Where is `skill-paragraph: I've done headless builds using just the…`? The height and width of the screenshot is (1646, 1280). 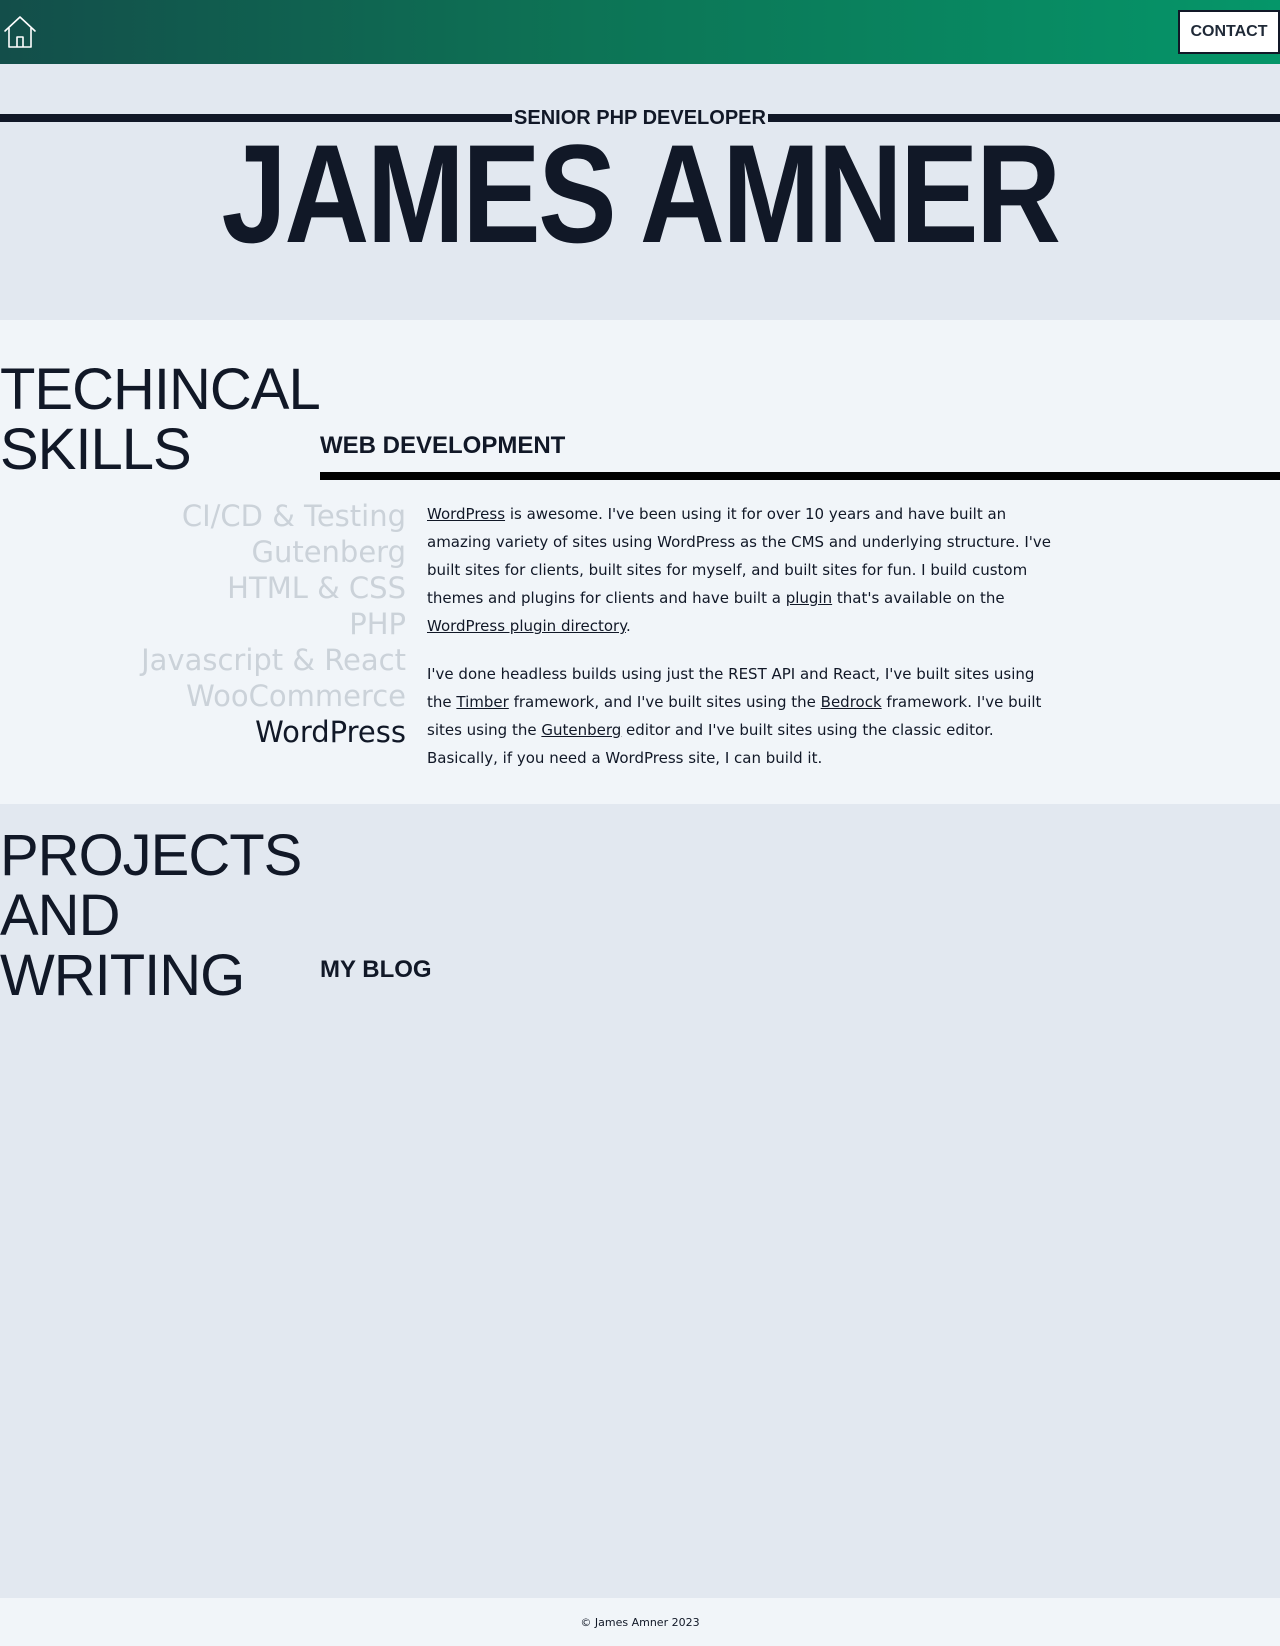 skill-paragraph: I've done headless builds using just the… is located at coordinates (742, 716).